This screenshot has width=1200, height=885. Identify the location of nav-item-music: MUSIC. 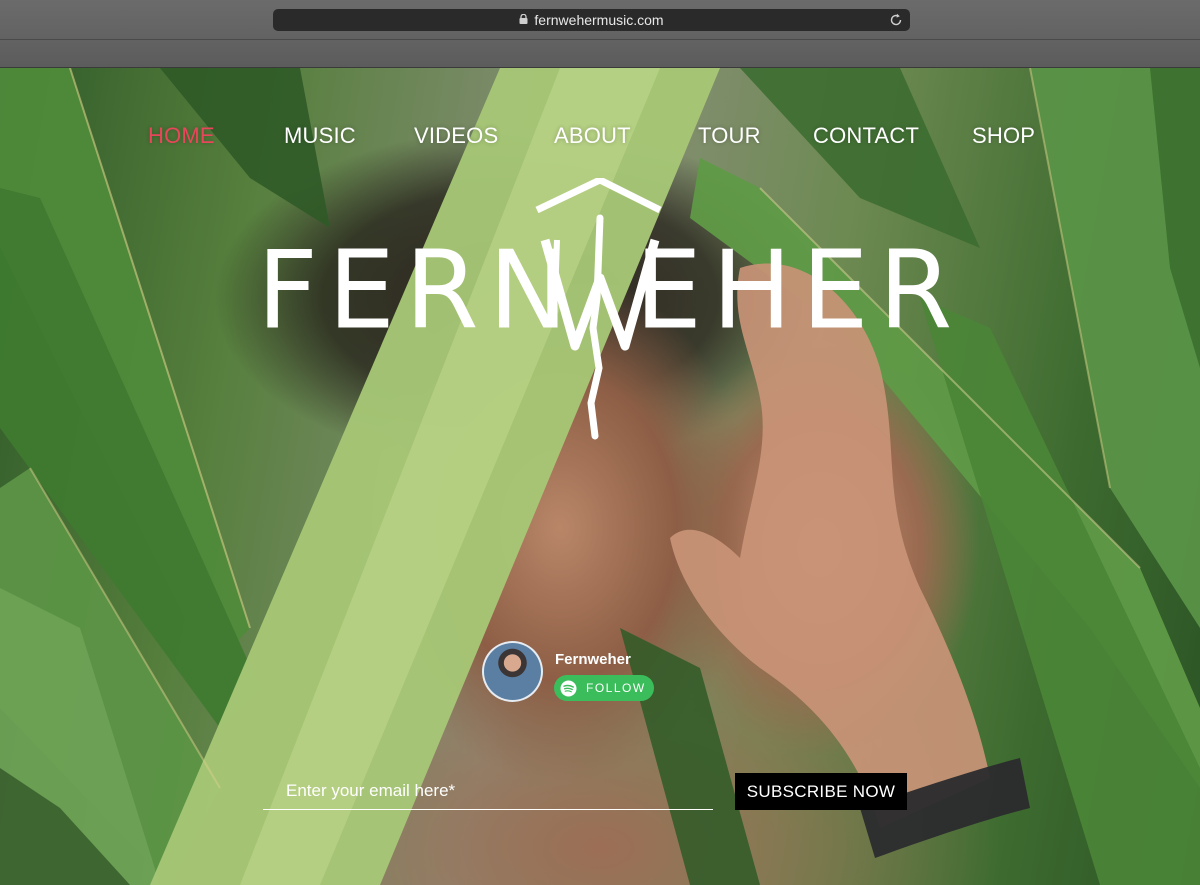
(320, 136).